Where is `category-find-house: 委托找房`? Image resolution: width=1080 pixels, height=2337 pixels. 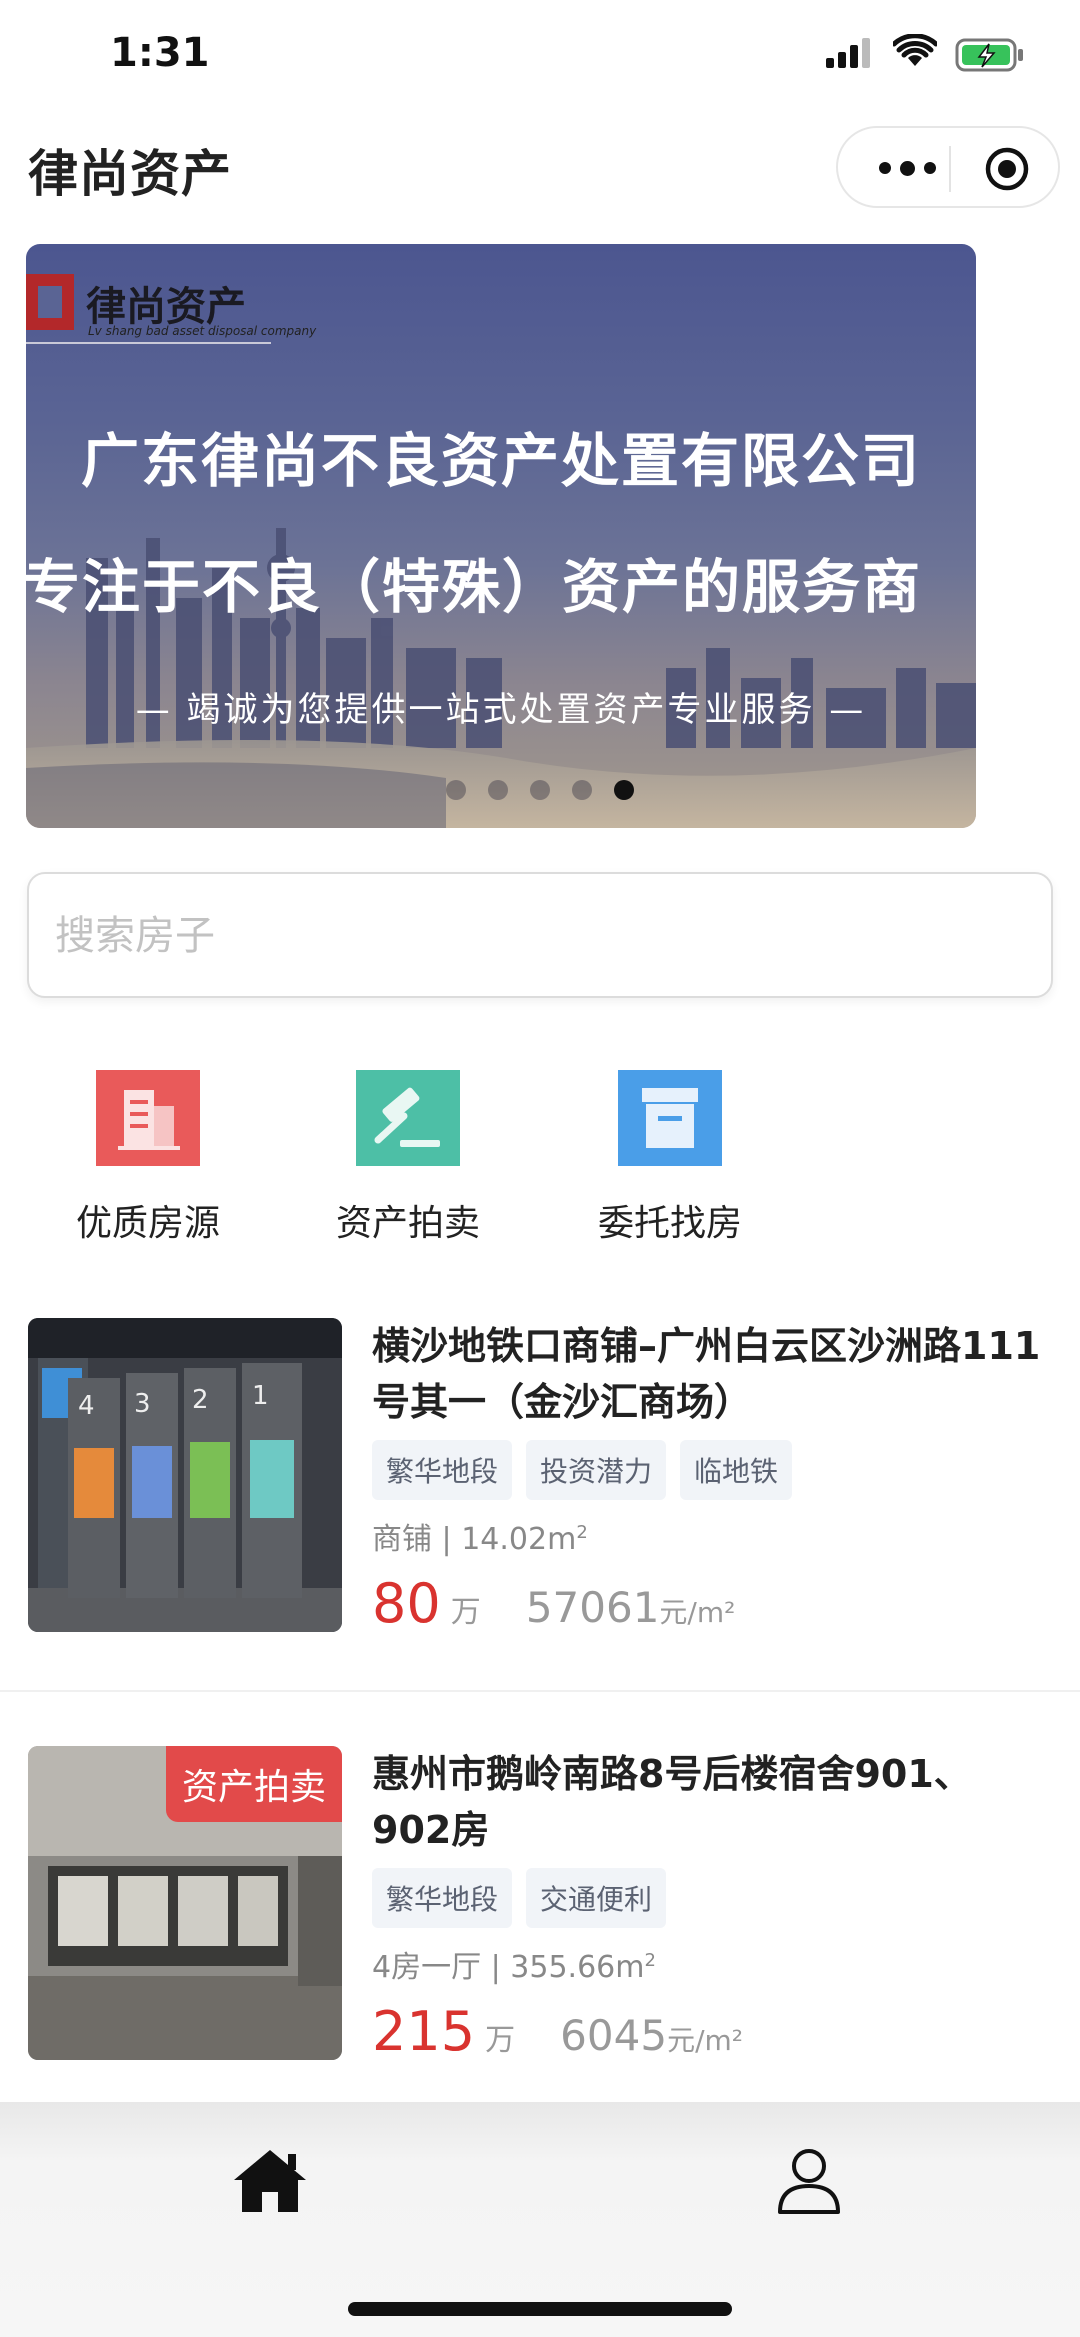 category-find-house: 委托找房 is located at coordinates (670, 1158).